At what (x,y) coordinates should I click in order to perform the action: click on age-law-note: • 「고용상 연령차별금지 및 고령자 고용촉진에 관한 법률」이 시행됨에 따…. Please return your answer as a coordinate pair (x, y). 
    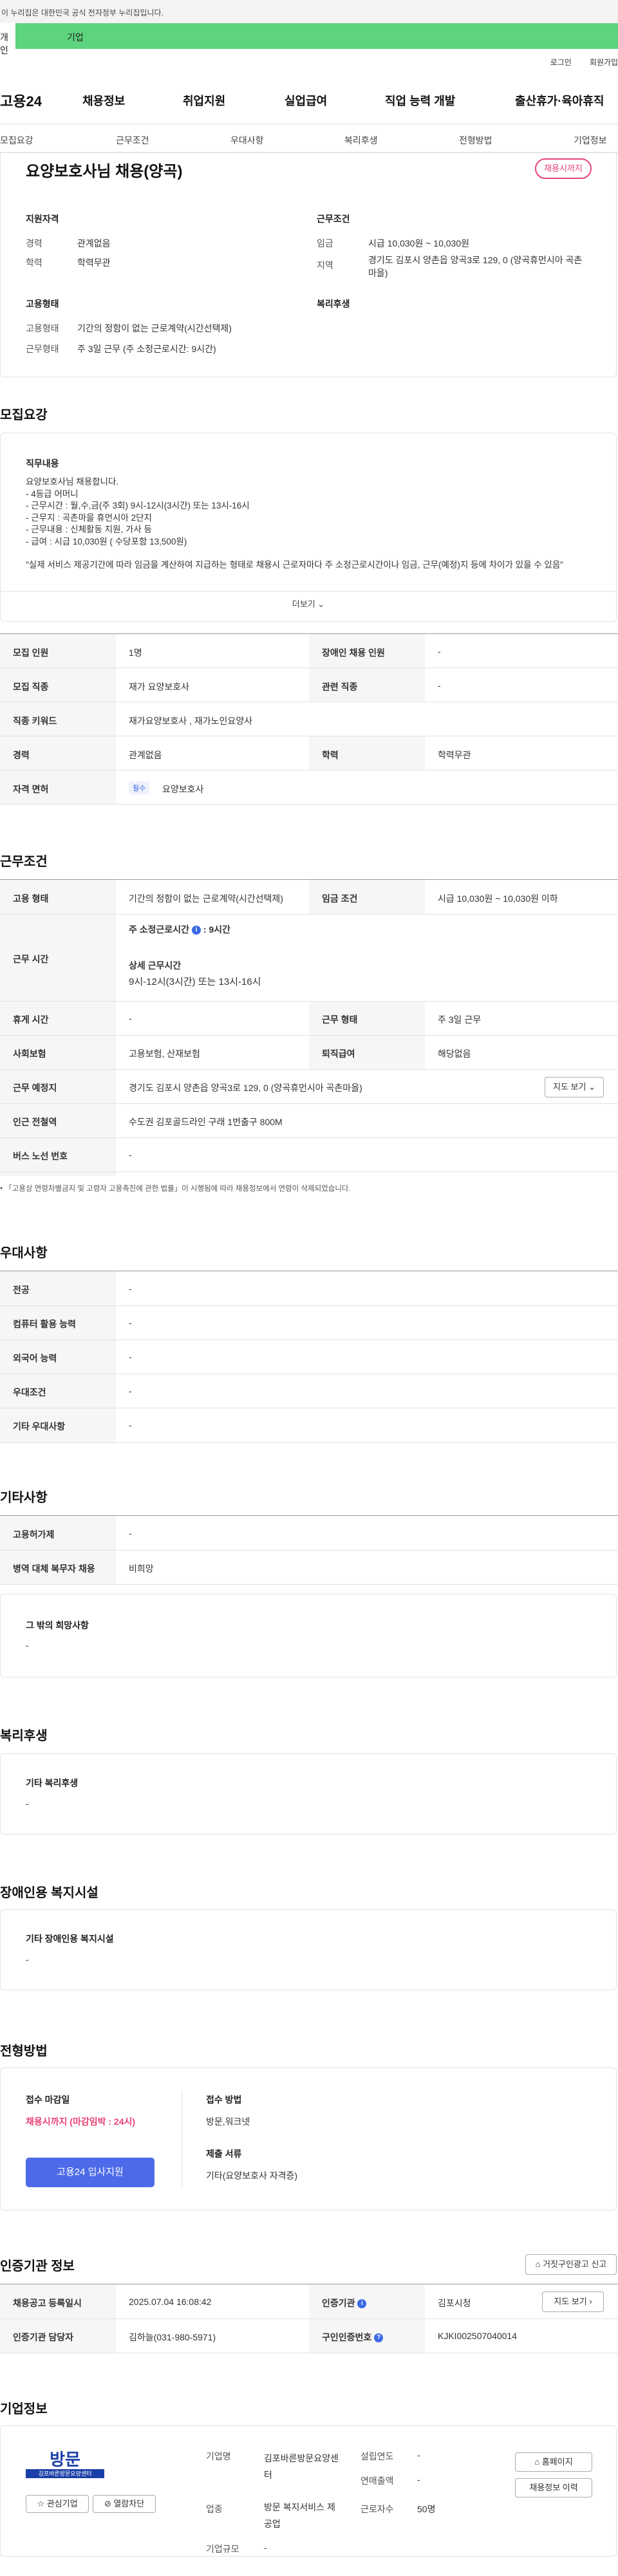
    Looking at the image, I should click on (175, 1188).